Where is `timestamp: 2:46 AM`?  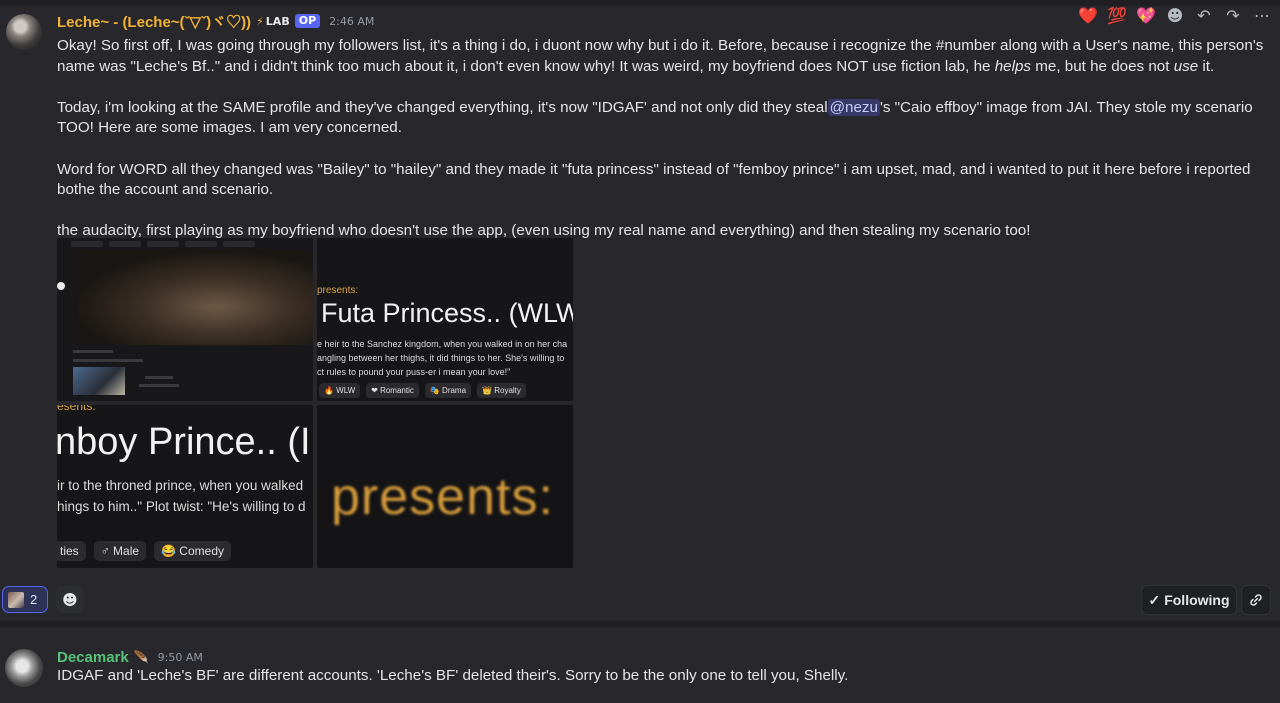
timestamp: 2:46 AM is located at coordinates (351, 21).